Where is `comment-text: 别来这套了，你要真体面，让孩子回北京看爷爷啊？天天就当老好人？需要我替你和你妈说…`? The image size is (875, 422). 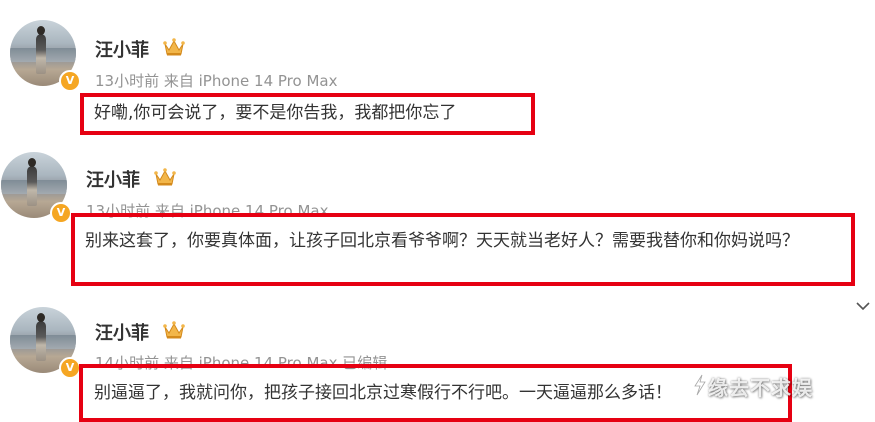
comment-text: 别来这套了，你要真体面，让孩子回北京看爷爷啊？天天就当老好人？需要我替你和你妈说… is located at coordinates (442, 241).